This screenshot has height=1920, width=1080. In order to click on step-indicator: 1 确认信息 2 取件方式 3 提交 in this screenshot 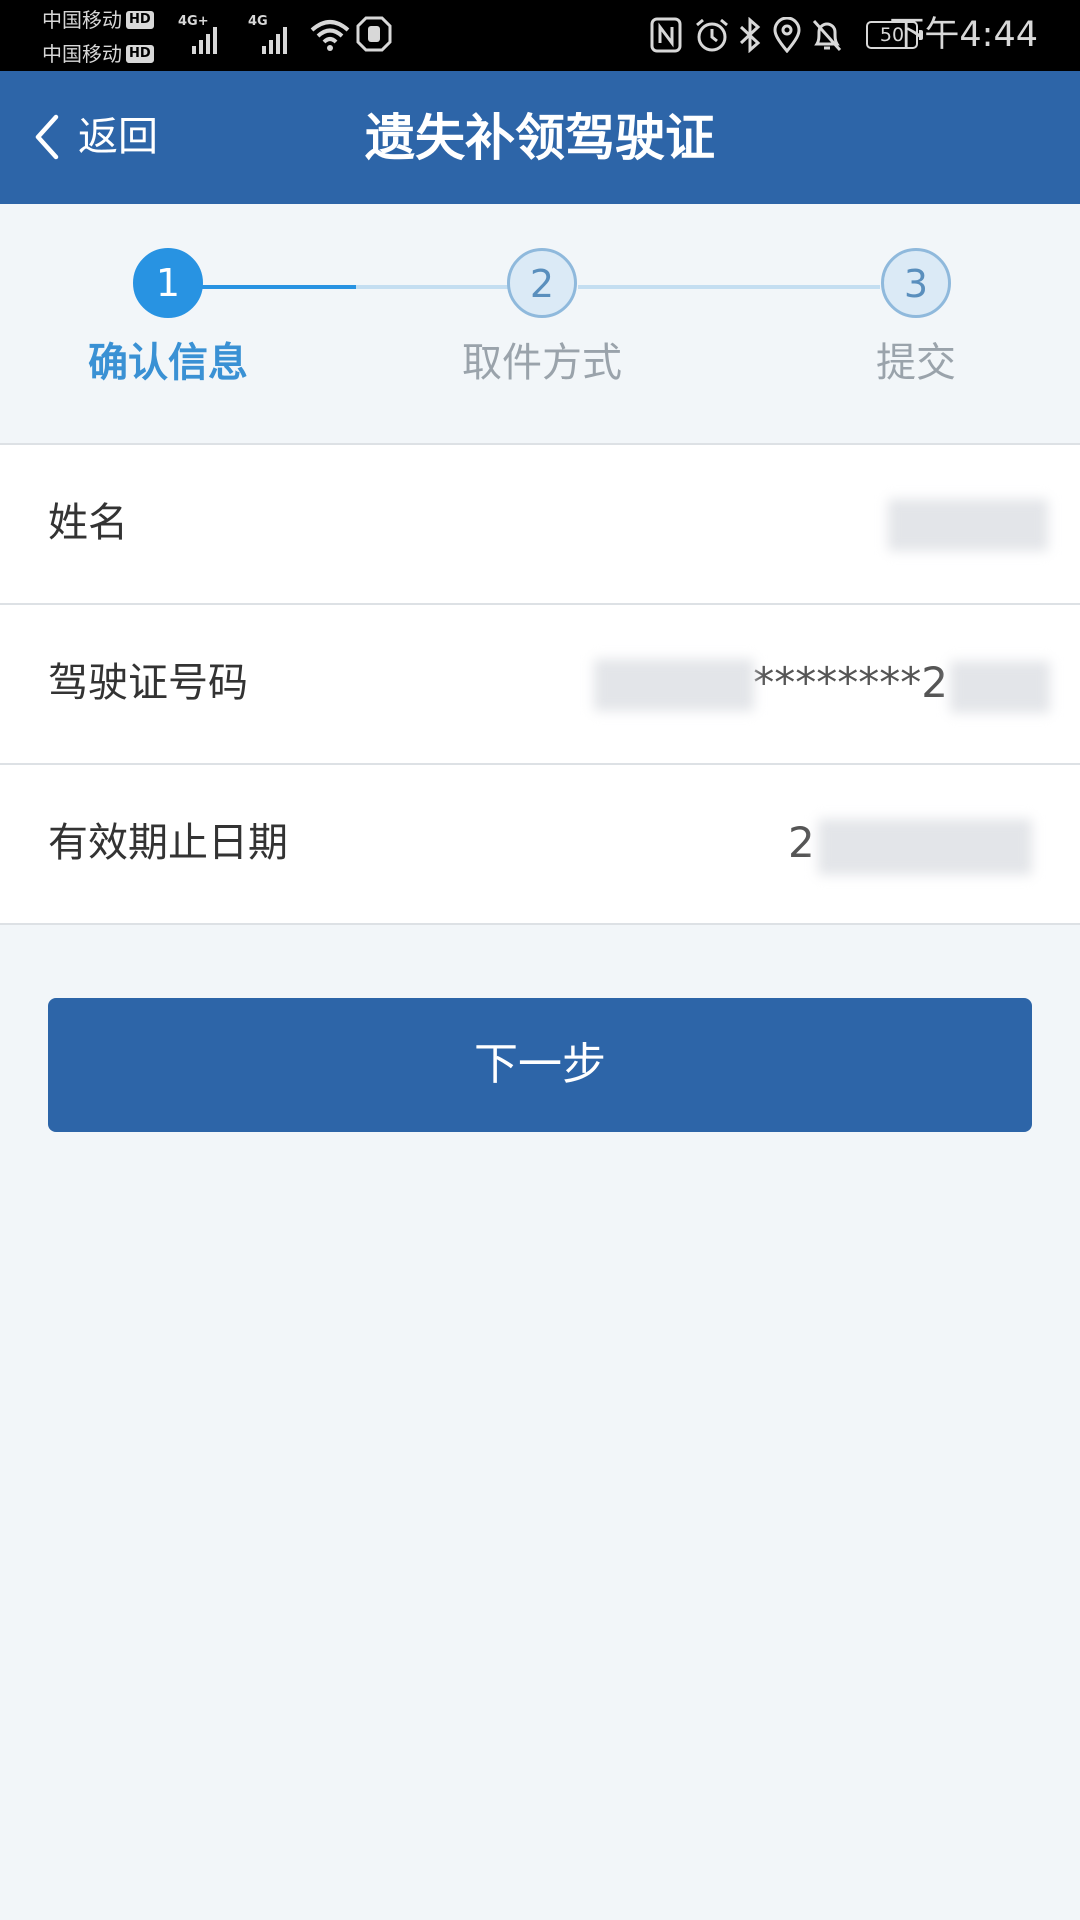, I will do `click(540, 324)`.